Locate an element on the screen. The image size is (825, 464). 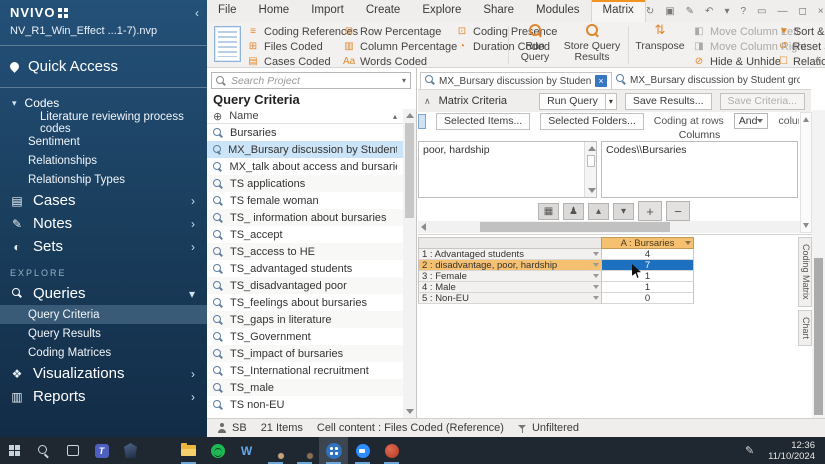
sidebar-item-codes: ▾ Codes is located at coordinates (103, 100).